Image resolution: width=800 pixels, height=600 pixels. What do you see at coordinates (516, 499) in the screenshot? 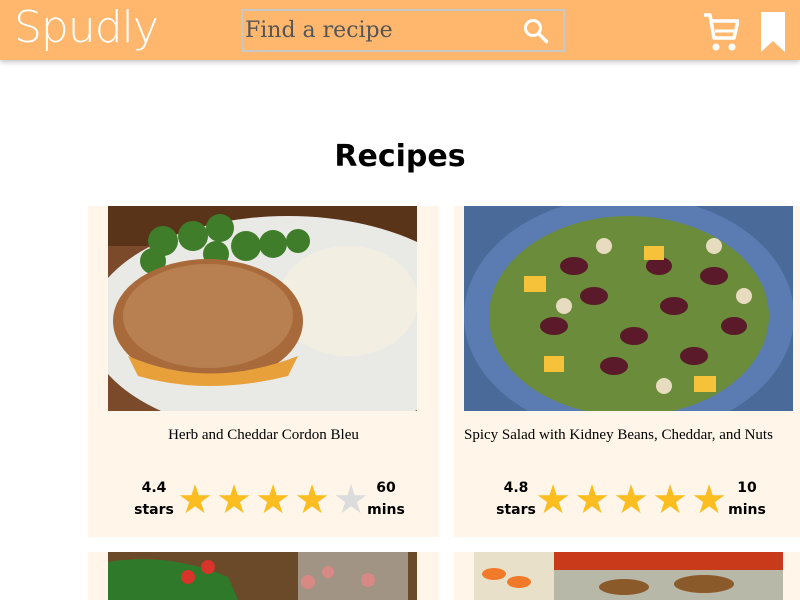
I see `rating-label: 4.8 stars` at bounding box center [516, 499].